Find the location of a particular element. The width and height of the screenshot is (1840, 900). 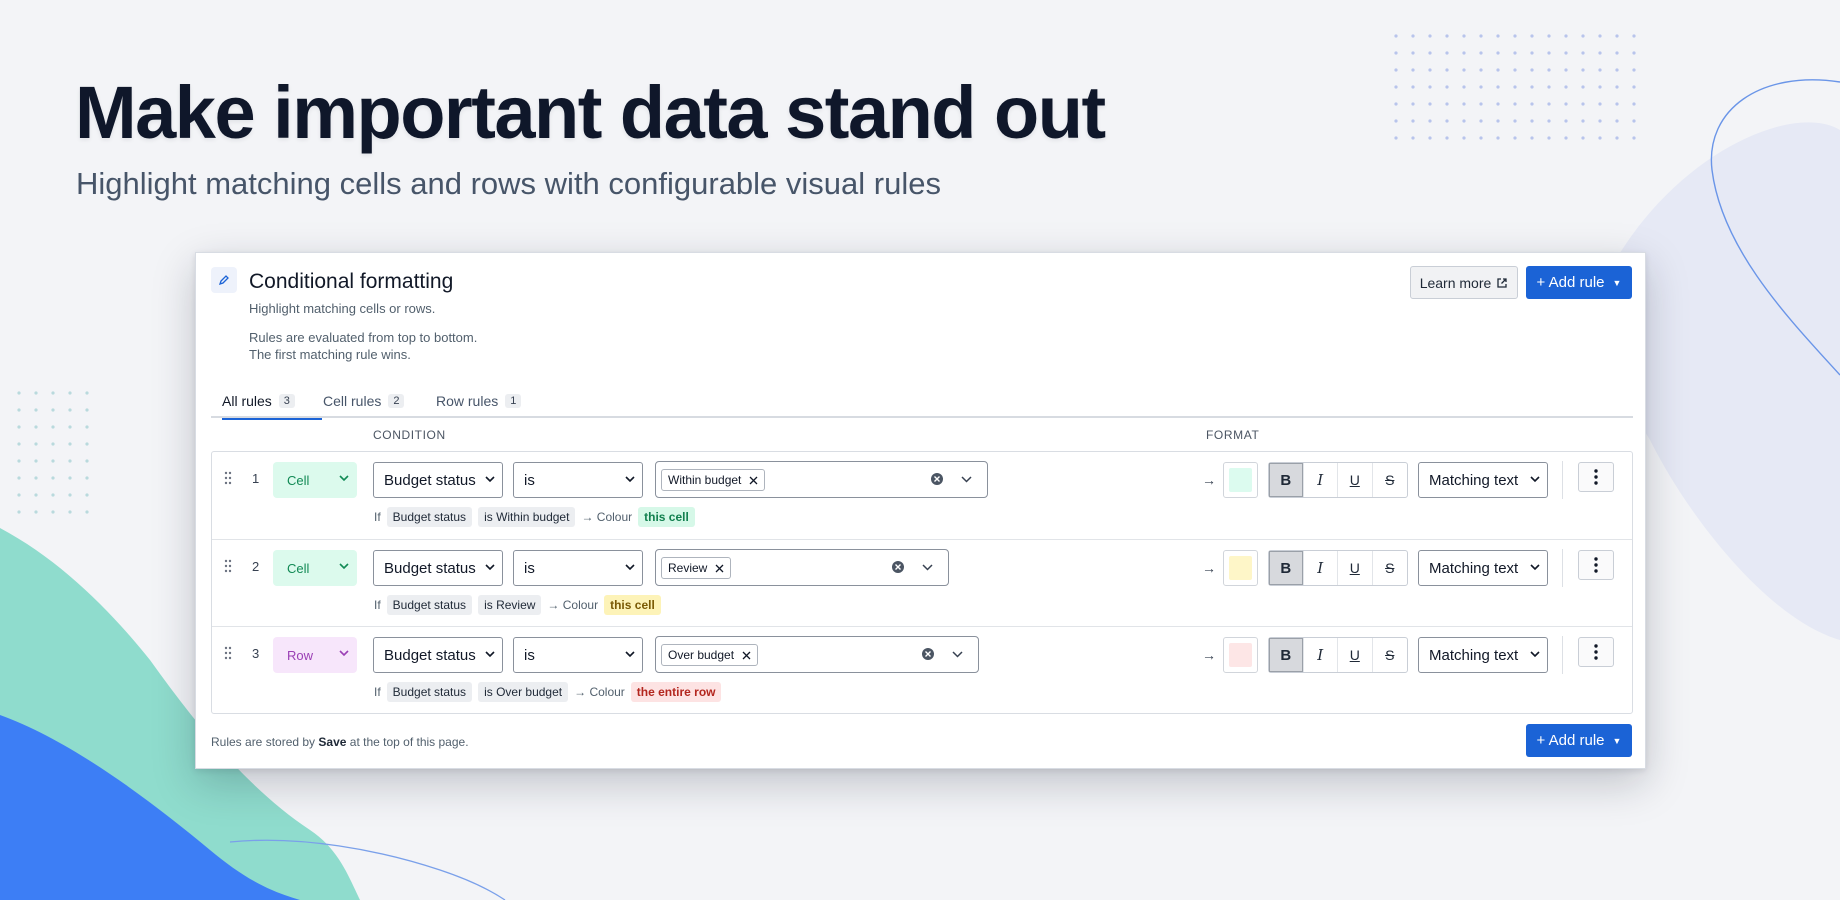

tab-cell-rules: Cell rules 2 is located at coordinates (364, 400).